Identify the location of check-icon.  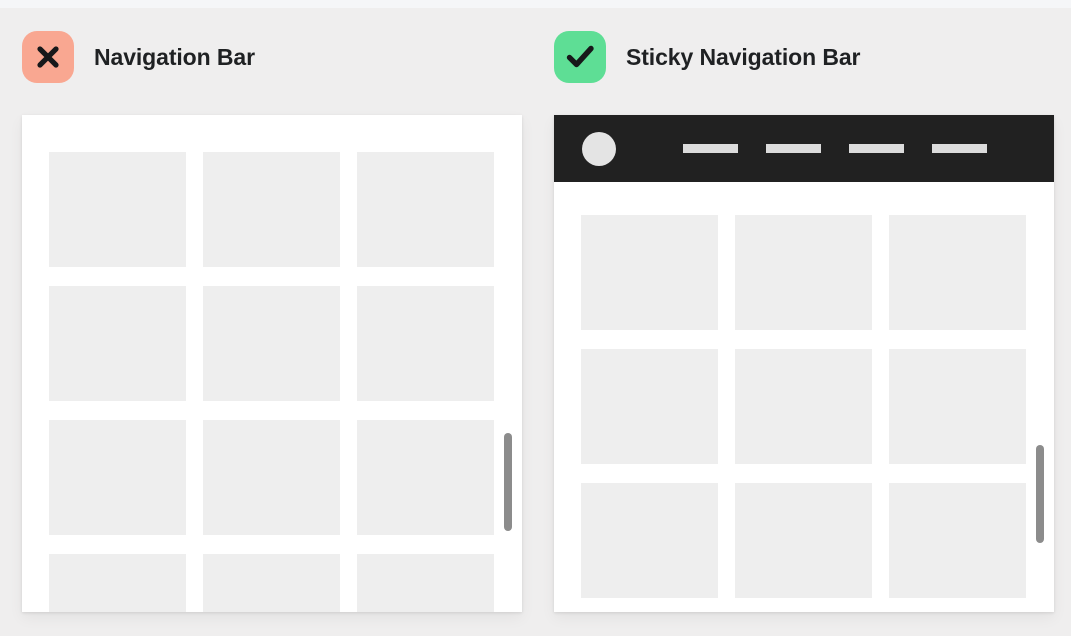
(580, 57).